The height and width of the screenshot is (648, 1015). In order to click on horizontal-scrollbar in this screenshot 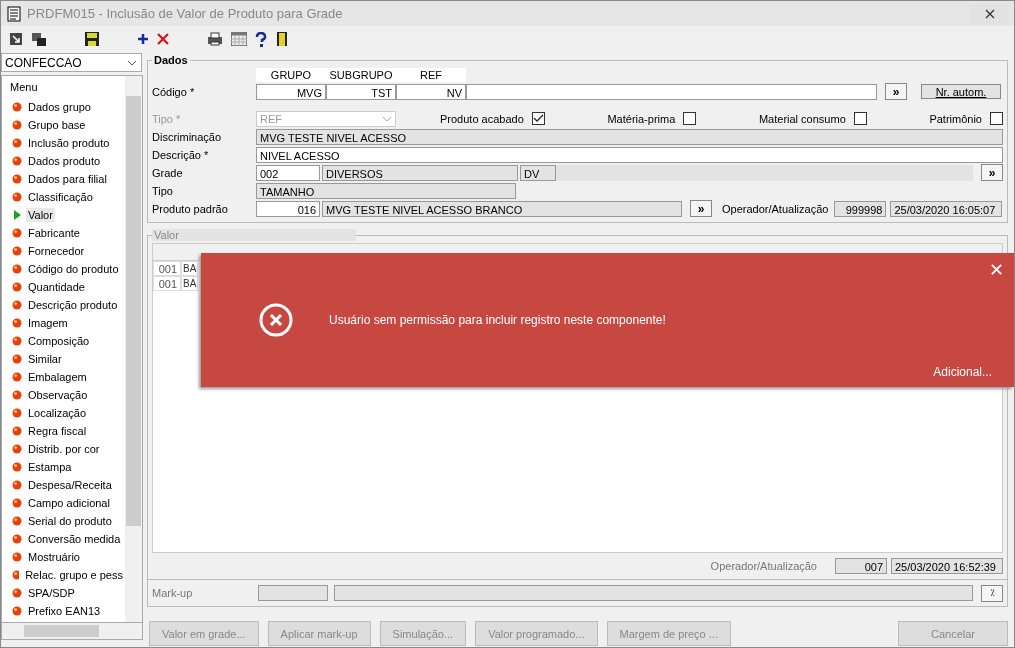, I will do `click(72, 631)`.